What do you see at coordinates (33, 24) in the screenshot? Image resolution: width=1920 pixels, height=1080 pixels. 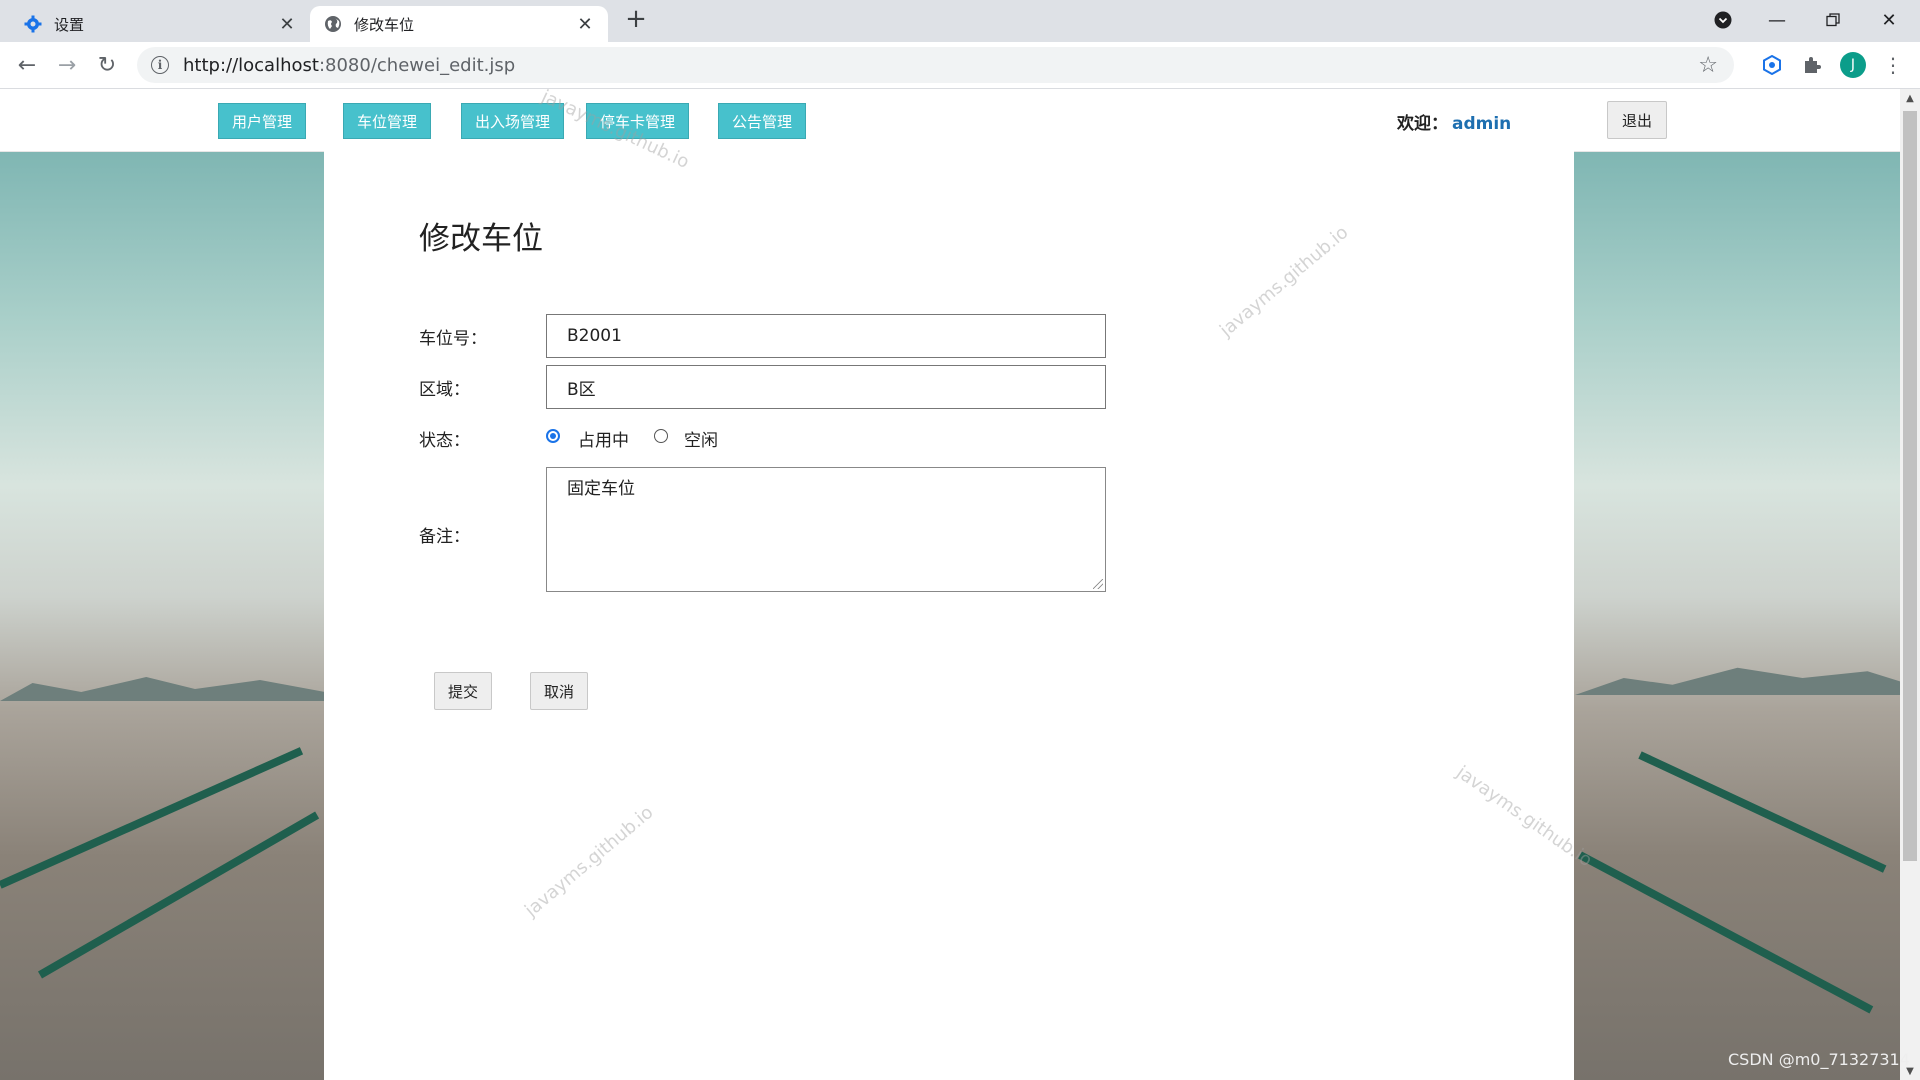 I see `gear-icon` at bounding box center [33, 24].